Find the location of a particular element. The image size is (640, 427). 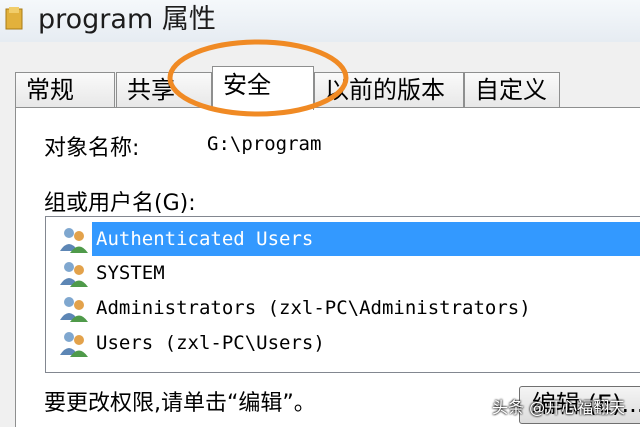

user-name: Administrators (zxl-PC\Administrators) is located at coordinates (313, 308).